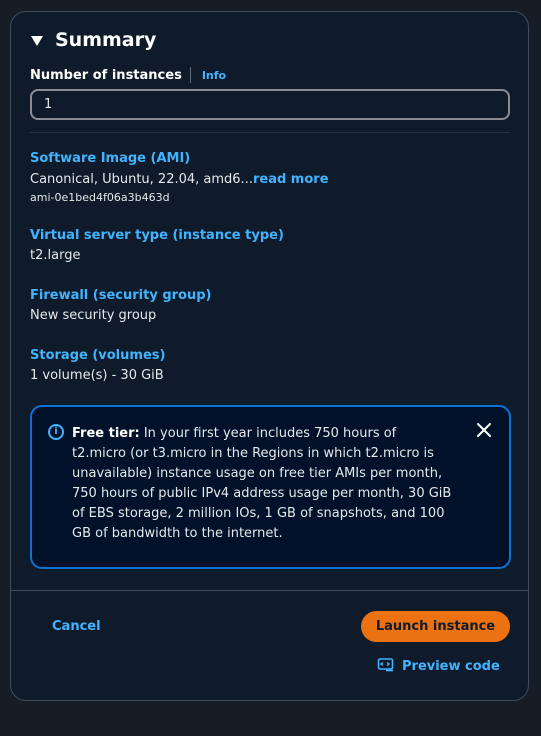 The height and width of the screenshot is (736, 541). I want to click on summary-header: Summary, so click(93, 40).